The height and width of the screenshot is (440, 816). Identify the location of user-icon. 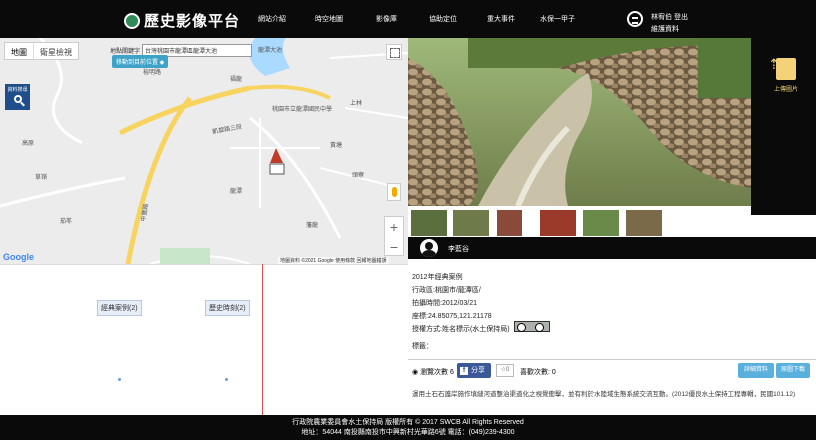
(635, 19).